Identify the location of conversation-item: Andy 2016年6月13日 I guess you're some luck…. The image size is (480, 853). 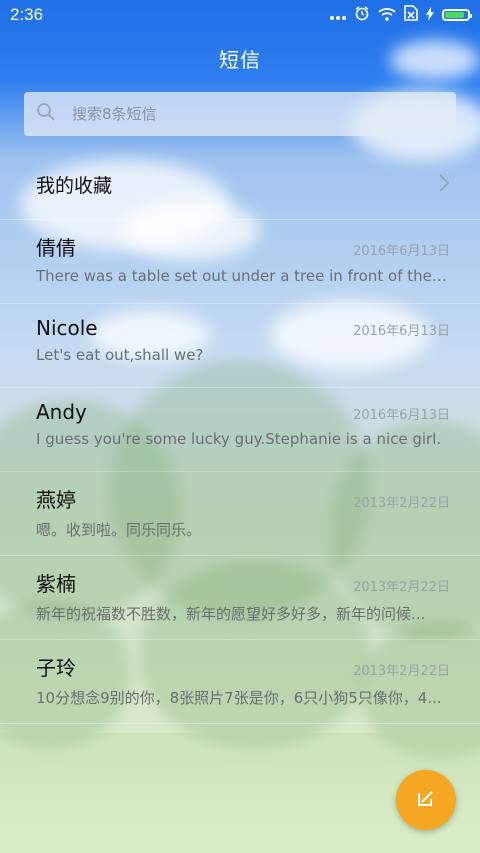
(240, 430).